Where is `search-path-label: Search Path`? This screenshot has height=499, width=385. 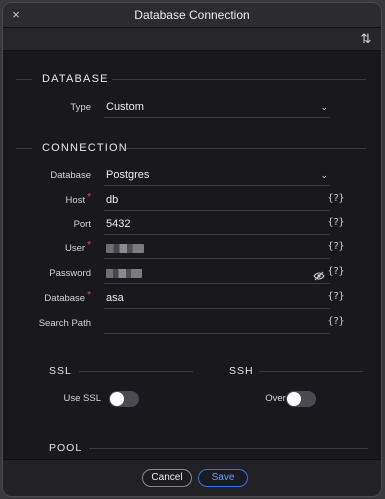
search-path-label: Search Path is located at coordinates (64, 323).